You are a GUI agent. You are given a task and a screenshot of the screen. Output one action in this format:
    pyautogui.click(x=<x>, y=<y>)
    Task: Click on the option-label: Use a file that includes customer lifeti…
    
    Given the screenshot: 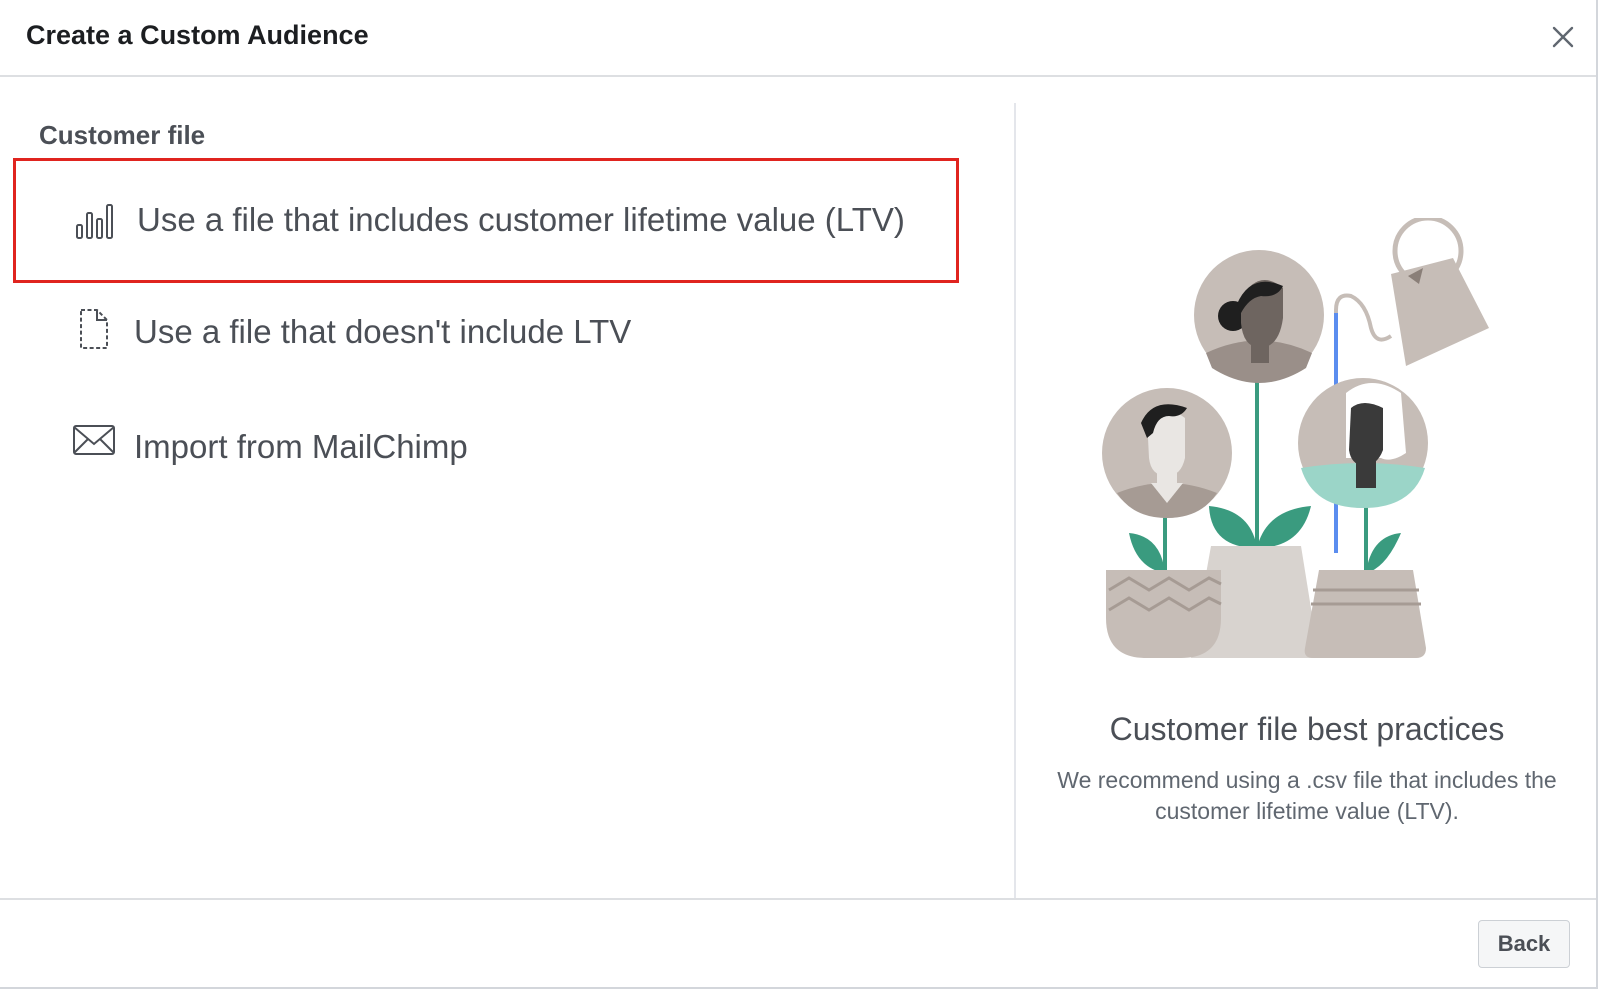 What is the action you would take?
    pyautogui.click(x=521, y=219)
    